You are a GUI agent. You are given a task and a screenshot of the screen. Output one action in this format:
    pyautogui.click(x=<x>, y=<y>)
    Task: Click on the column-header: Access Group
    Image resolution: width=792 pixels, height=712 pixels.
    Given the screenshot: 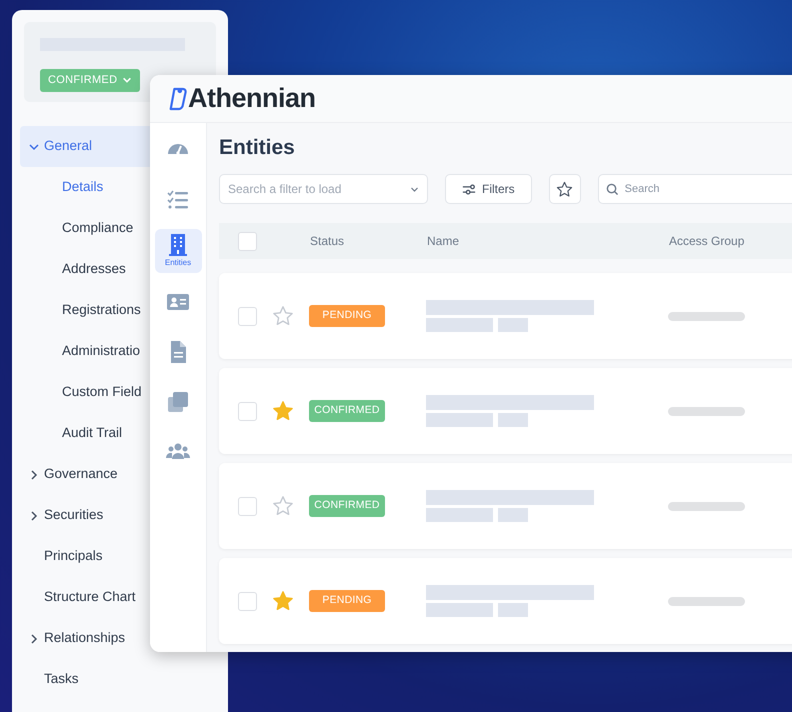 What is the action you would take?
    pyautogui.click(x=706, y=241)
    